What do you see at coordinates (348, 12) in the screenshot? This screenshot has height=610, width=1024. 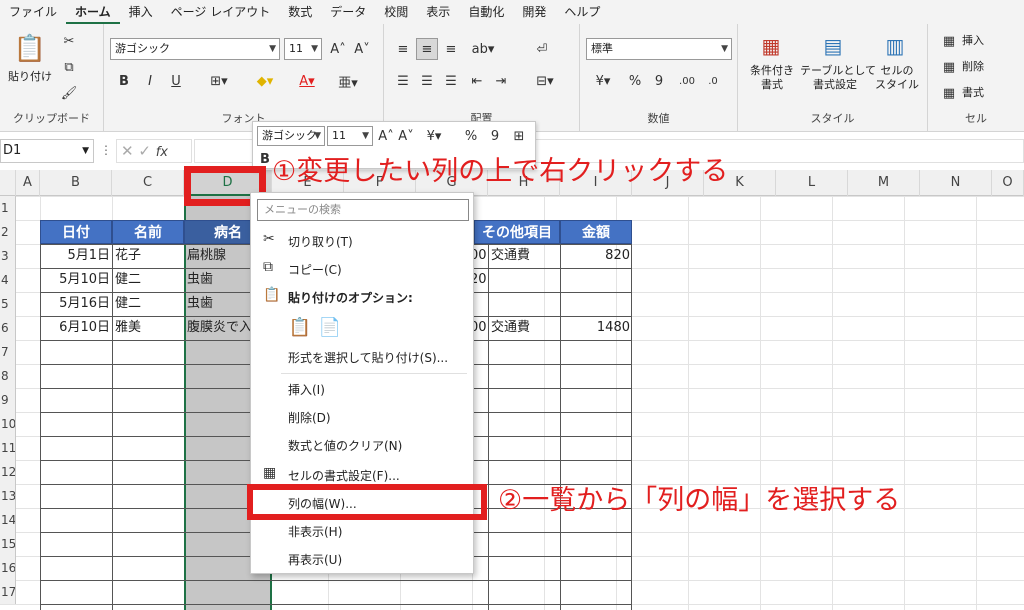 I see `tab-data: データ` at bounding box center [348, 12].